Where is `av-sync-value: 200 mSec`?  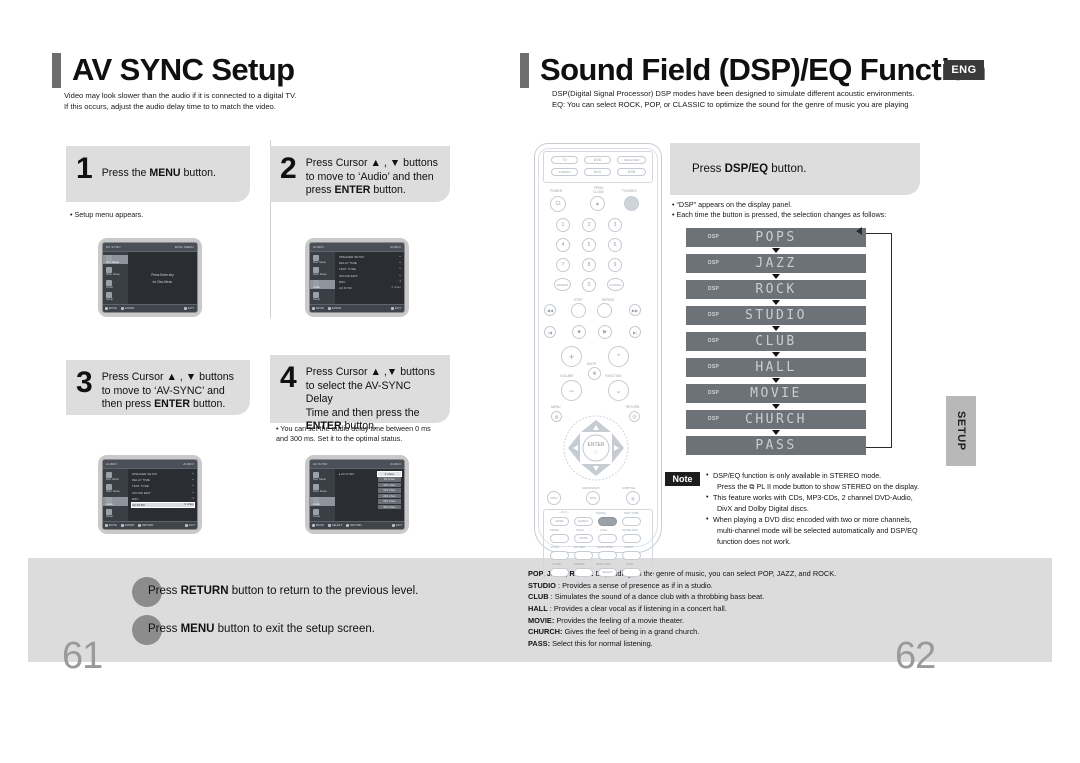
av-sync-value: 200 mSec is located at coordinates (389, 496).